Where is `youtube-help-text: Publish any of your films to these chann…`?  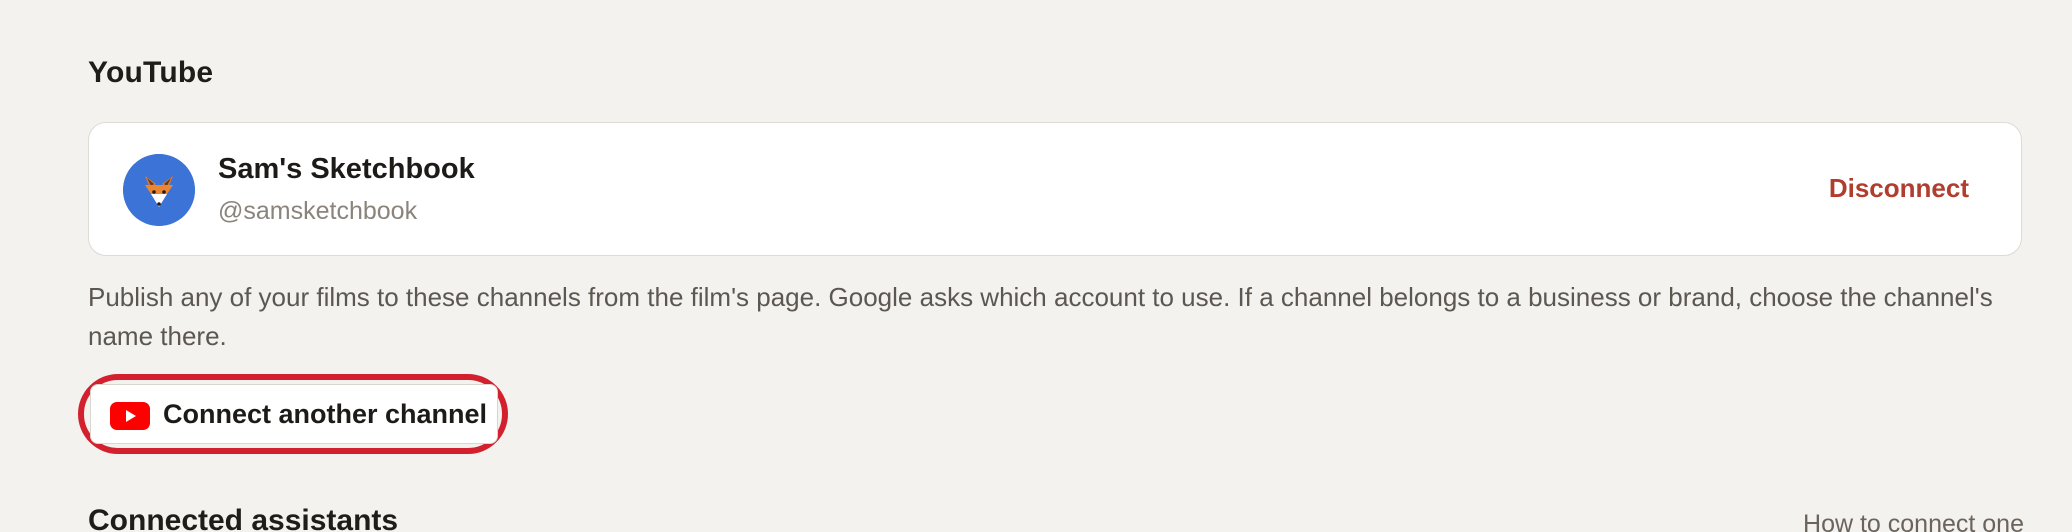 youtube-help-text: Publish any of your films to these chann… is located at coordinates (1040, 316).